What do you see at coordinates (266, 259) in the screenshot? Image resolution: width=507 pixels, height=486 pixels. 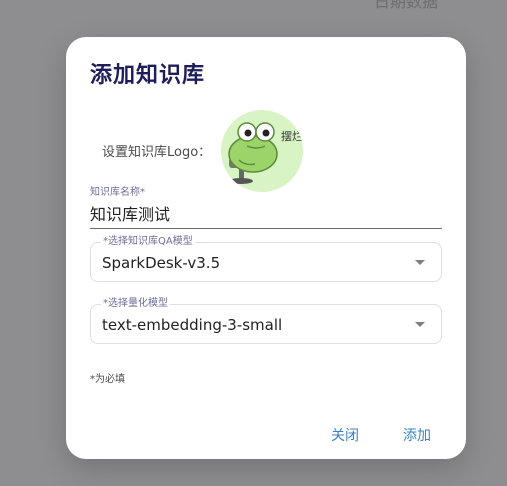 I see `qa-model-select: *选择知识库QA模型 SparkDesk-v3.5` at bounding box center [266, 259].